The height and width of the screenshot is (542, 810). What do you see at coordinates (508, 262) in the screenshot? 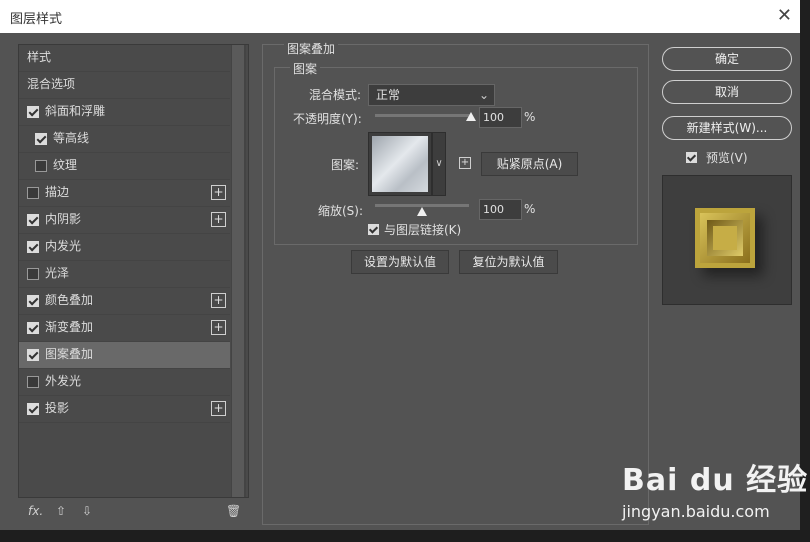
I see `reset-default-button: 复位为默认值` at bounding box center [508, 262].